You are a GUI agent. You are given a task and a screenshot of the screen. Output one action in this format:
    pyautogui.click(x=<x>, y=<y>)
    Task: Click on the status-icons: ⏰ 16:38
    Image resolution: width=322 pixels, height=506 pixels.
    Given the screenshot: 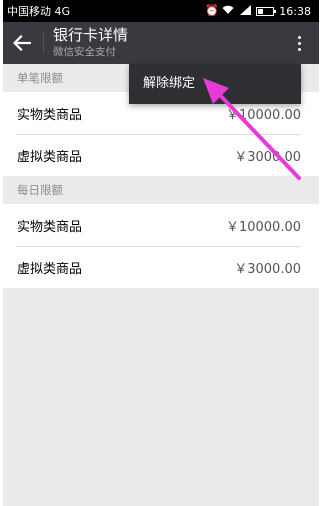 What is the action you would take?
    pyautogui.click(x=258, y=11)
    